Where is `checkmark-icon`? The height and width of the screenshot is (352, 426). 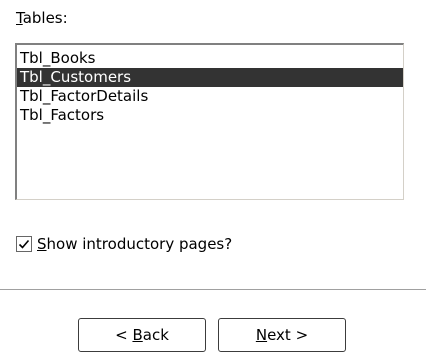 checkmark-icon is located at coordinates (24, 244).